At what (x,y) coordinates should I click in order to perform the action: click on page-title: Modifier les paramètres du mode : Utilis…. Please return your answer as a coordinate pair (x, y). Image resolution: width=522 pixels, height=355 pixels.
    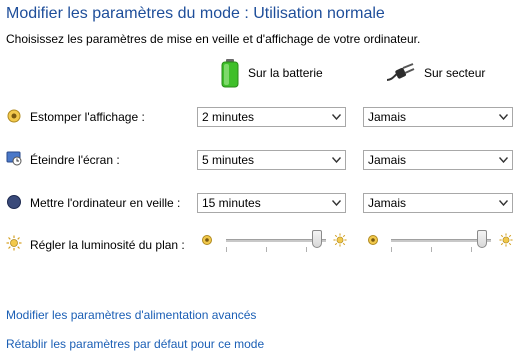
    Looking at the image, I should click on (195, 13).